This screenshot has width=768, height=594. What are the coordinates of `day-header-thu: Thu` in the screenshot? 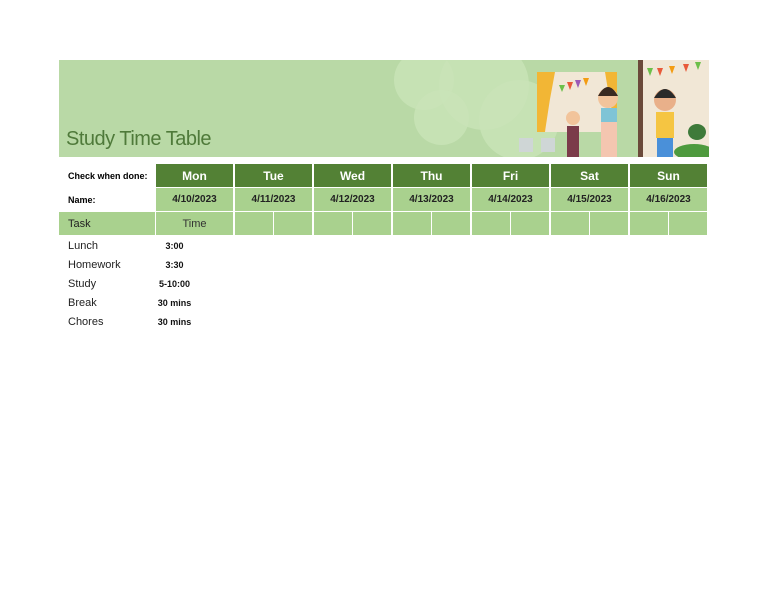 It's located at (431, 175).